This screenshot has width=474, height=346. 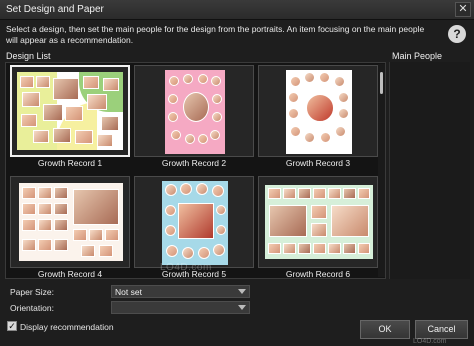 I want to click on orientation-label: Orientation:, so click(x=32, y=308).